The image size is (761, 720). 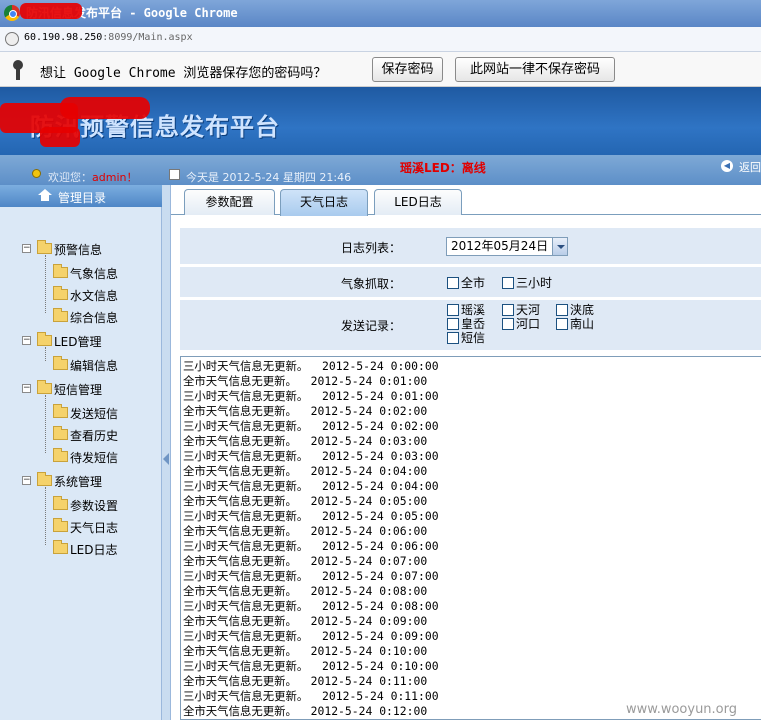 What do you see at coordinates (80, 549) in the screenshot?
I see `sidebar-item: LED日志` at bounding box center [80, 549].